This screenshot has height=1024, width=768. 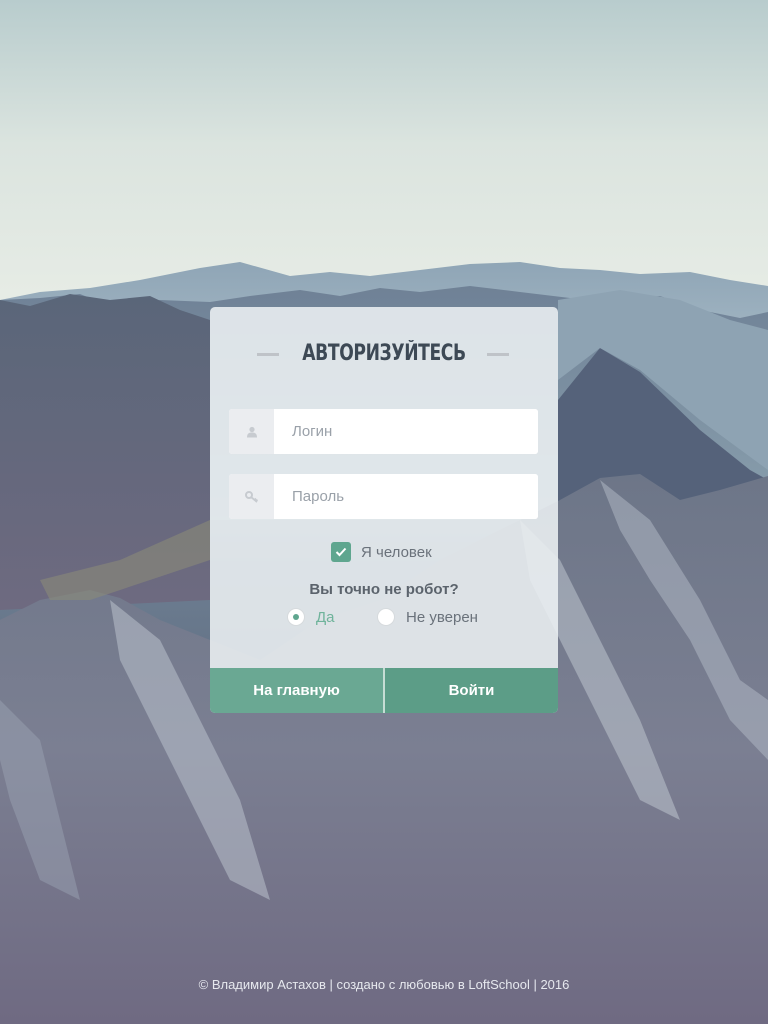 What do you see at coordinates (384, 353) in the screenshot?
I see `card-title: АВТОРИЗУЙТЕСЬ` at bounding box center [384, 353].